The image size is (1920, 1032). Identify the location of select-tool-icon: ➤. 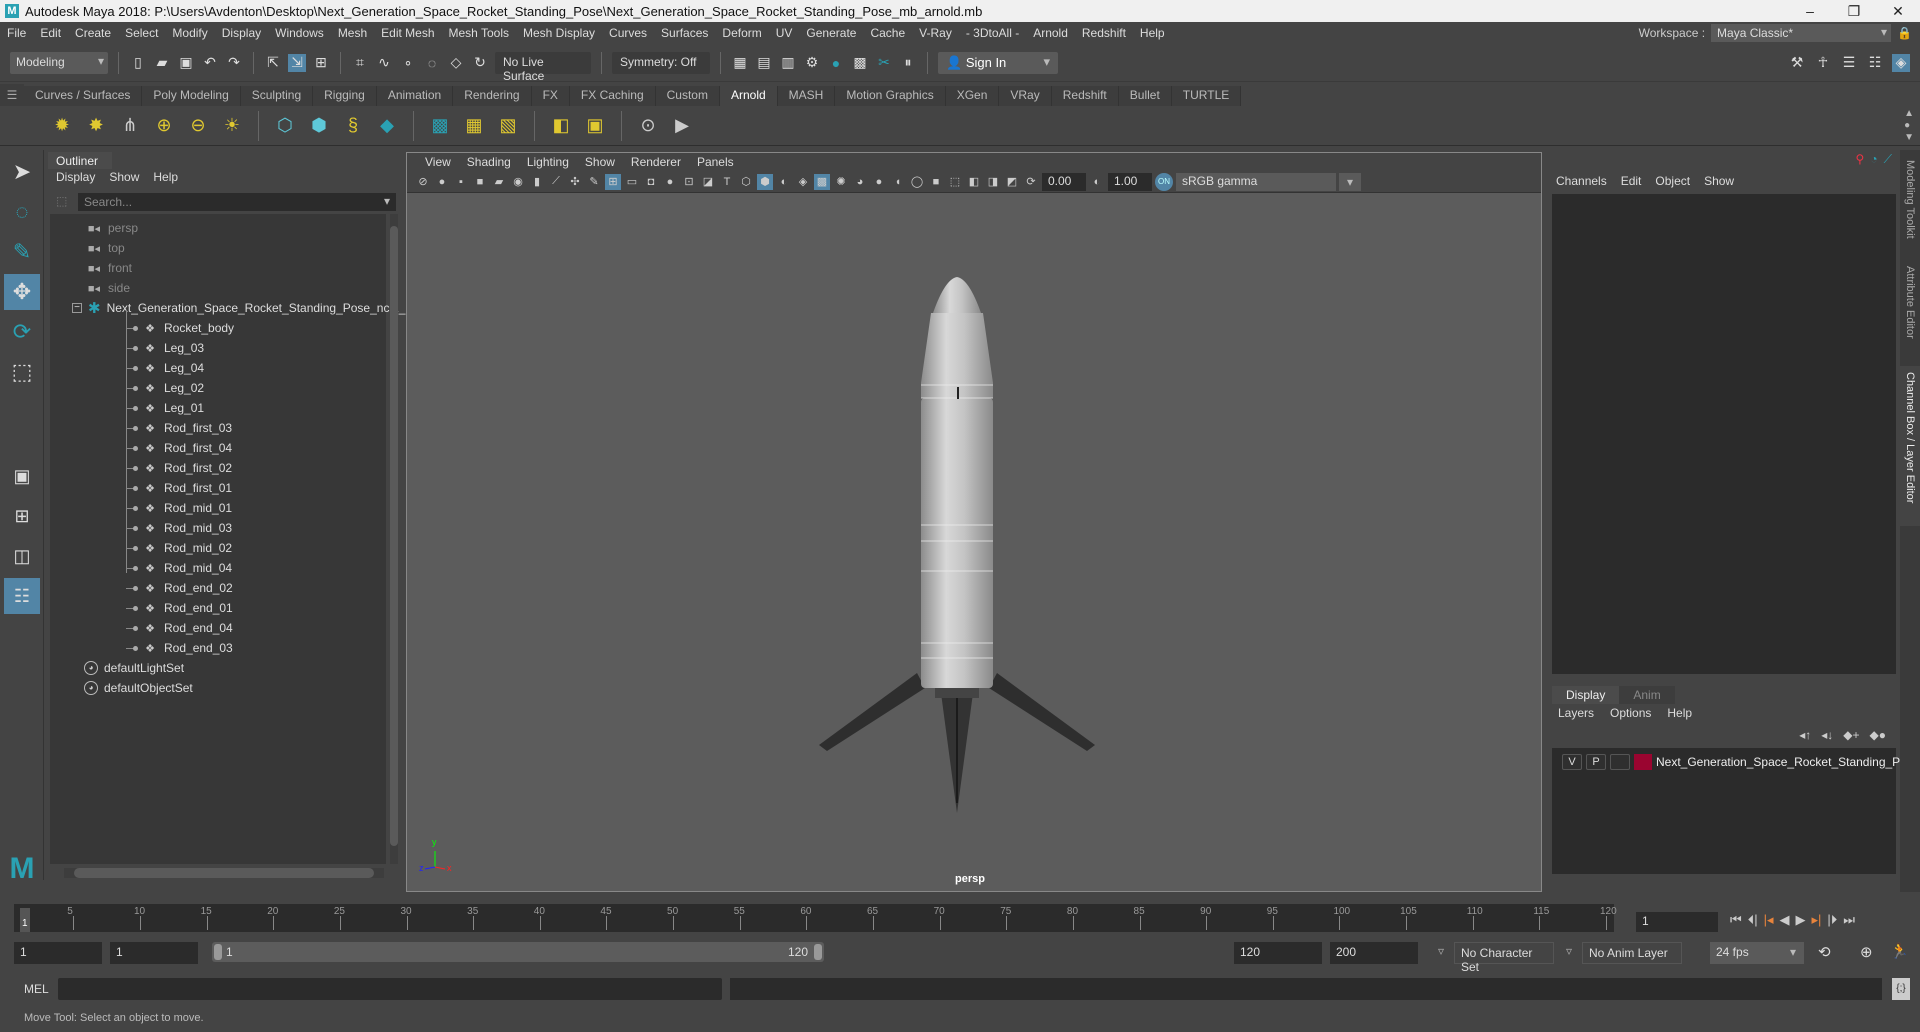
(22, 172).